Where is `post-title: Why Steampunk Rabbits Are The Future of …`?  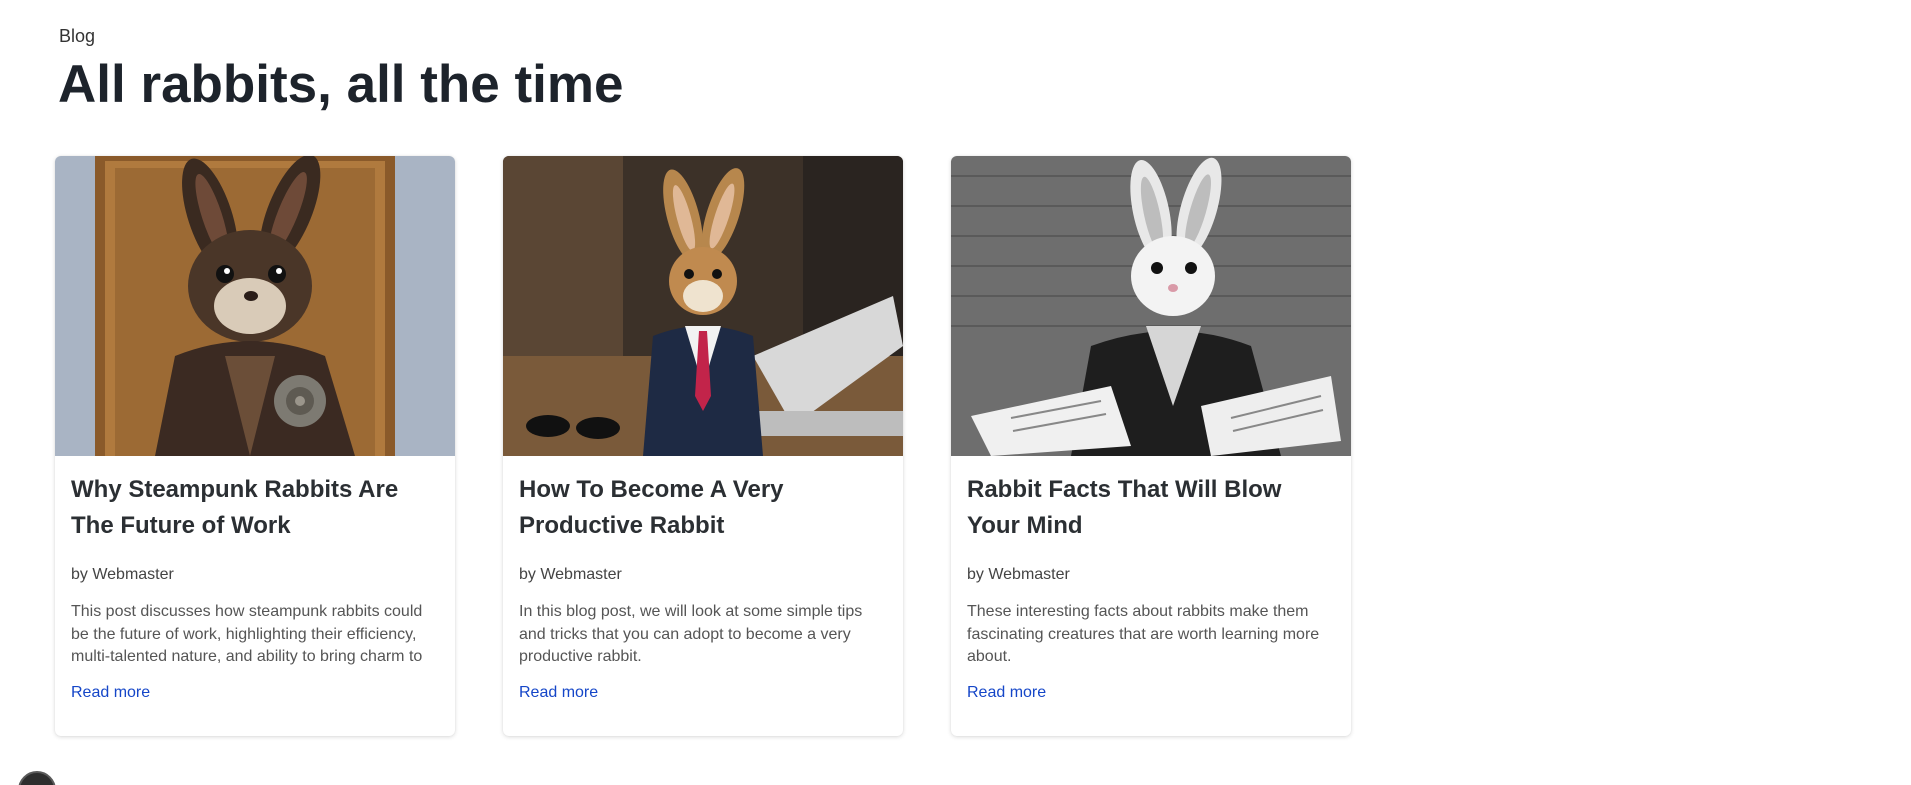
post-title: Why Steampunk Rabbits Are The Future of … is located at coordinates (255, 510).